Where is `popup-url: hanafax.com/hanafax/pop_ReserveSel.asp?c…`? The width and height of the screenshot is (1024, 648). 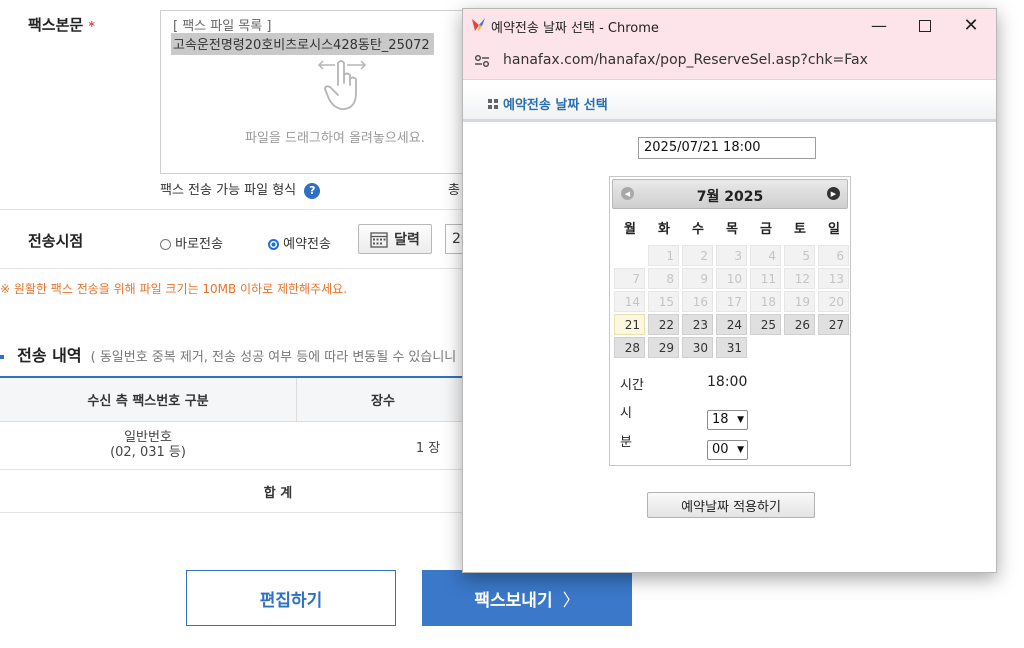 popup-url: hanafax.com/hanafax/pop_ReserveSel.asp?c… is located at coordinates (685, 60).